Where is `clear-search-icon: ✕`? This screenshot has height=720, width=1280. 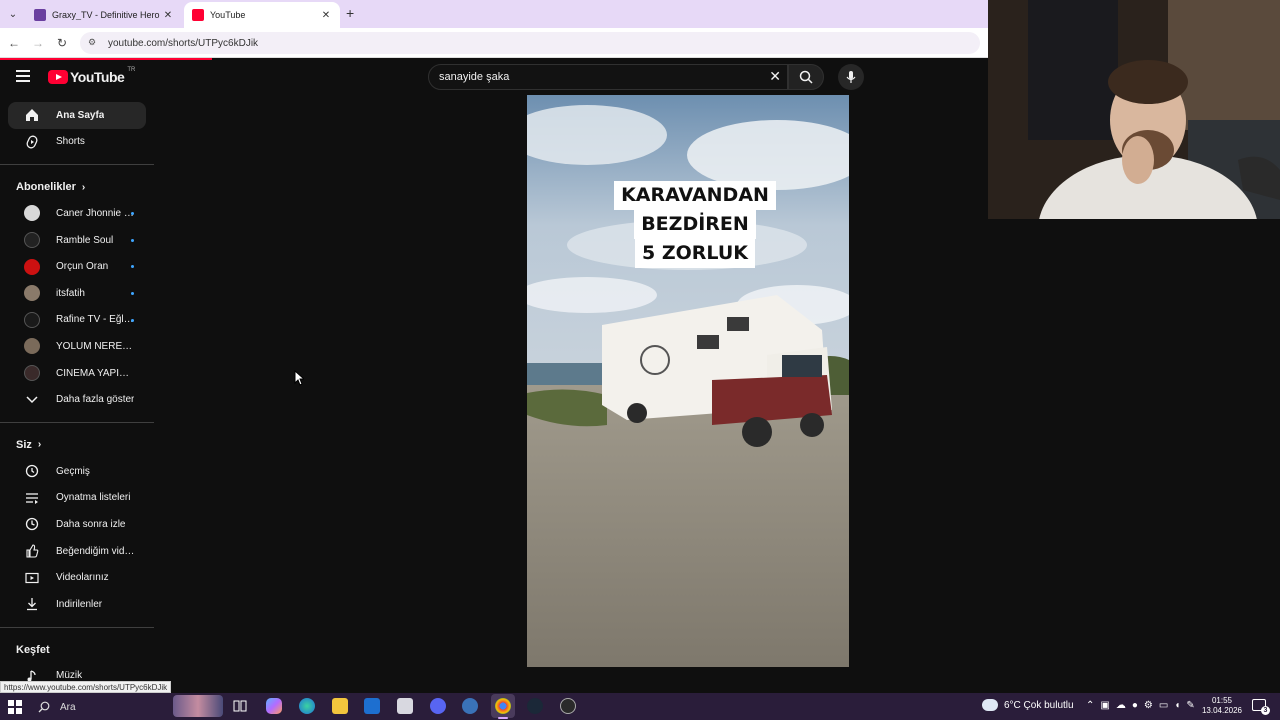 clear-search-icon: ✕ is located at coordinates (775, 76).